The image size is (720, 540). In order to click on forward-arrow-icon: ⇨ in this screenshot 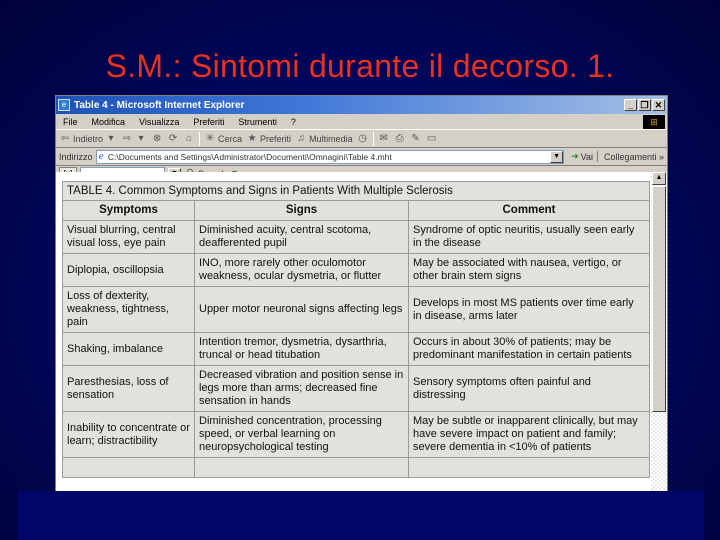, I will do `click(127, 138)`.